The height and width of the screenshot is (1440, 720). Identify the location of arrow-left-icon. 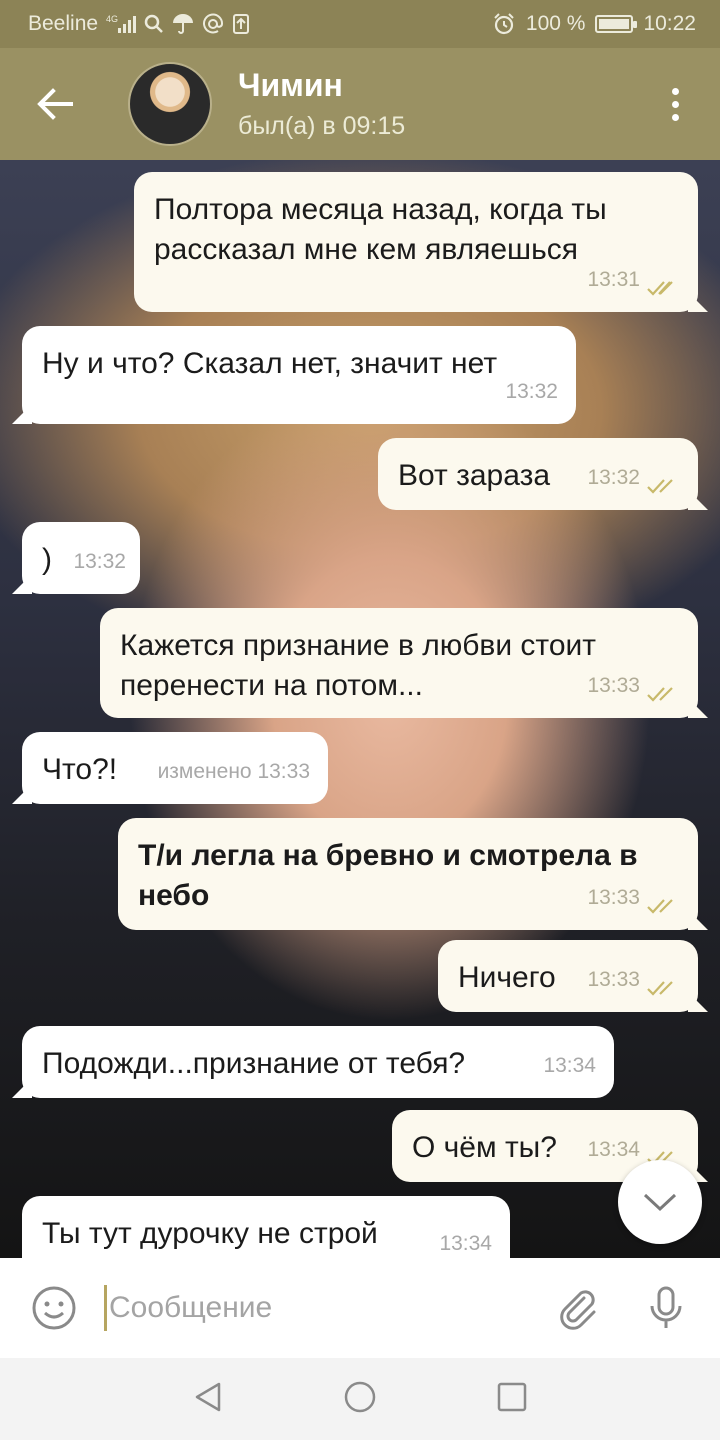
(55, 104).